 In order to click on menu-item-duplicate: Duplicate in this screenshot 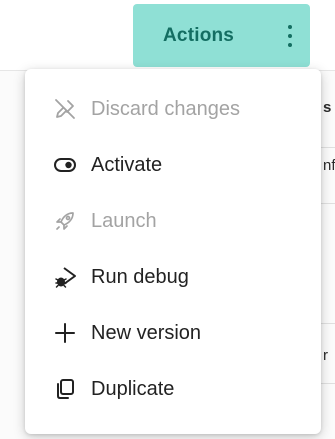, I will do `click(173, 389)`.